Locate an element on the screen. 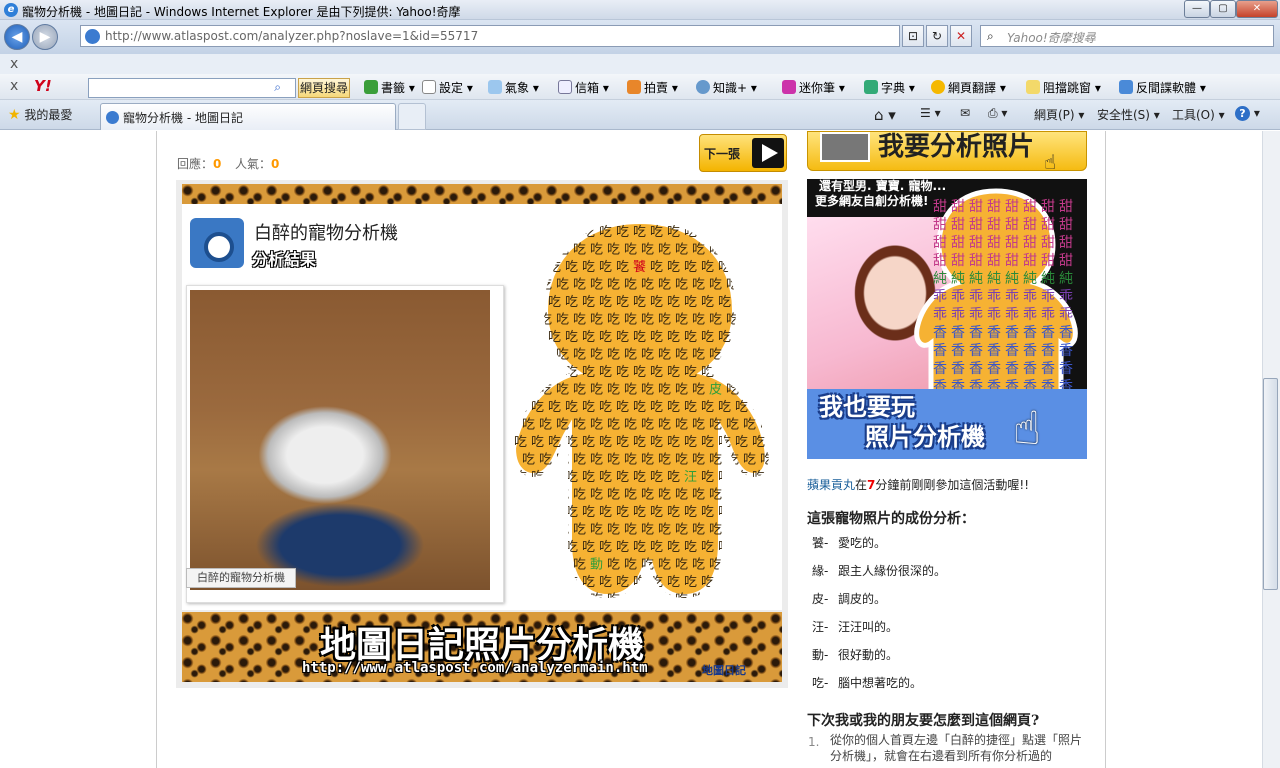  activity-user-link: 蘋果貢丸 is located at coordinates (831, 485).